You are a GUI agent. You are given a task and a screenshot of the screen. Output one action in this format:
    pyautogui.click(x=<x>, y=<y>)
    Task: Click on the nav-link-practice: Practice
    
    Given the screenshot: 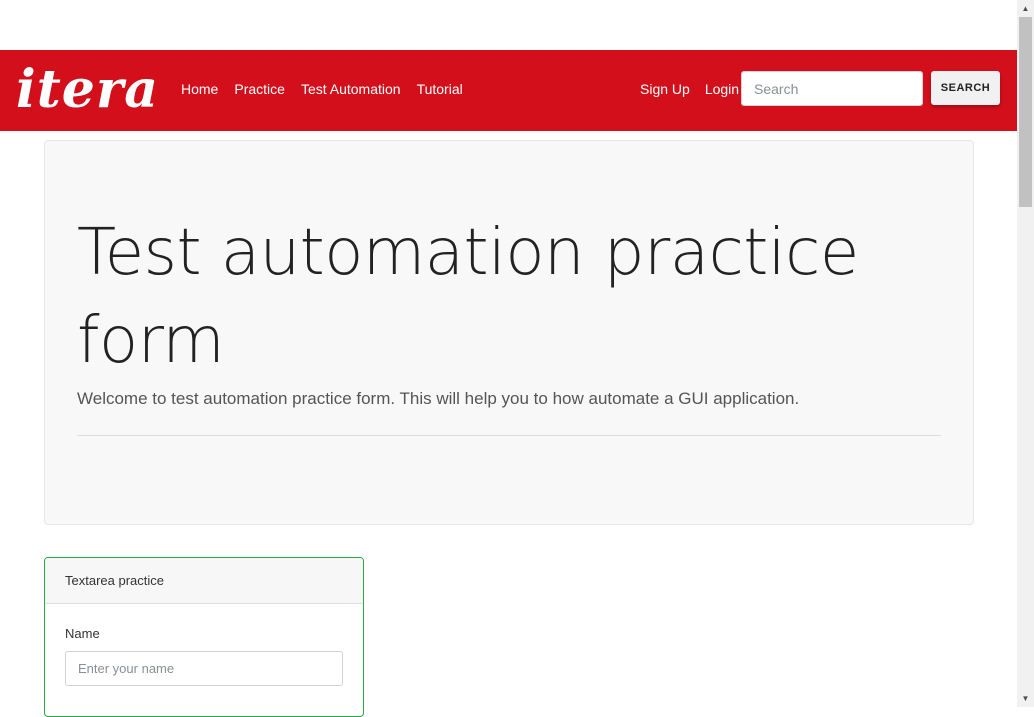 What is the action you would take?
    pyautogui.click(x=259, y=89)
    